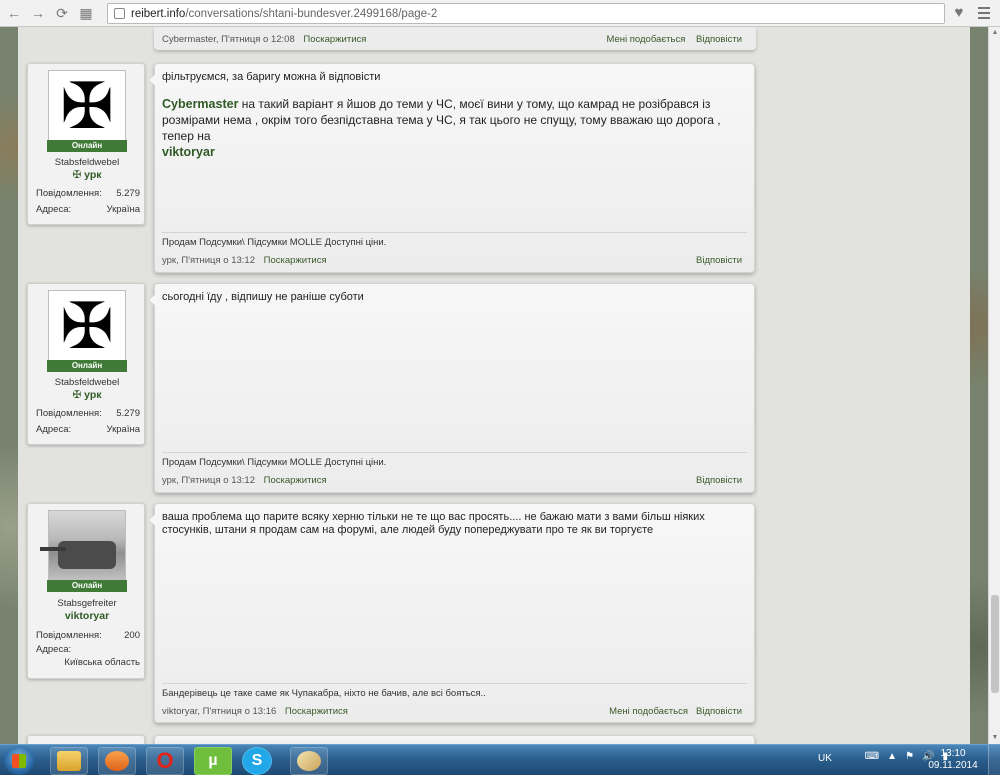  I want to click on keyboard-icon: ⌨, so click(872, 756).